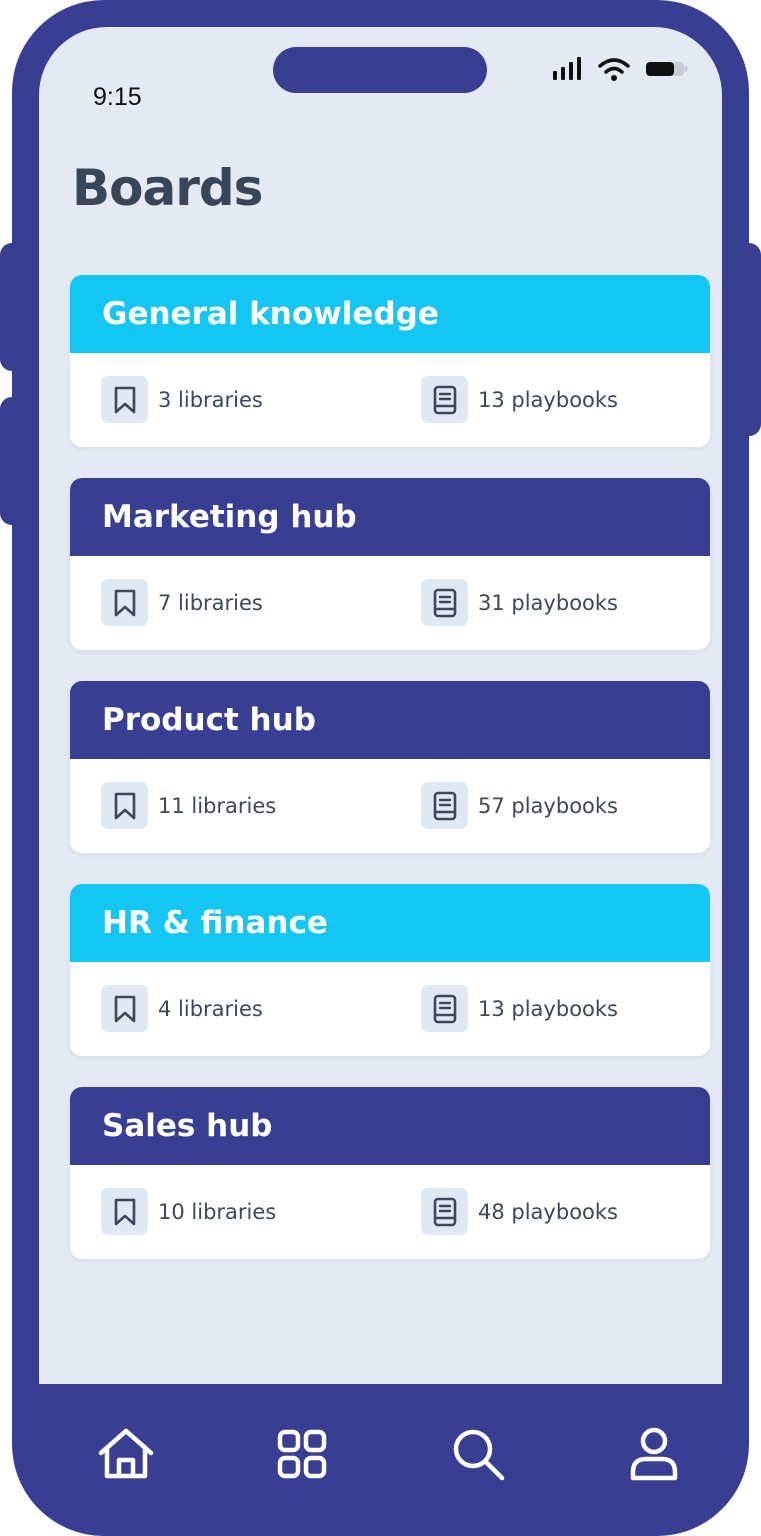  I want to click on board-header: HR & finance, so click(390, 923).